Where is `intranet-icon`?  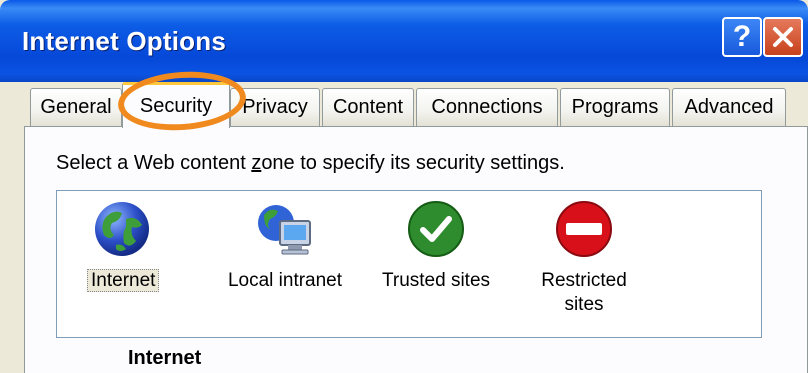 intranet-icon is located at coordinates (284, 230).